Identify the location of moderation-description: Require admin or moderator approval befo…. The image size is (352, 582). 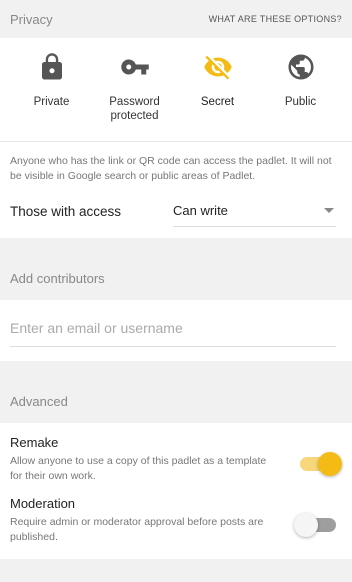
(137, 529).